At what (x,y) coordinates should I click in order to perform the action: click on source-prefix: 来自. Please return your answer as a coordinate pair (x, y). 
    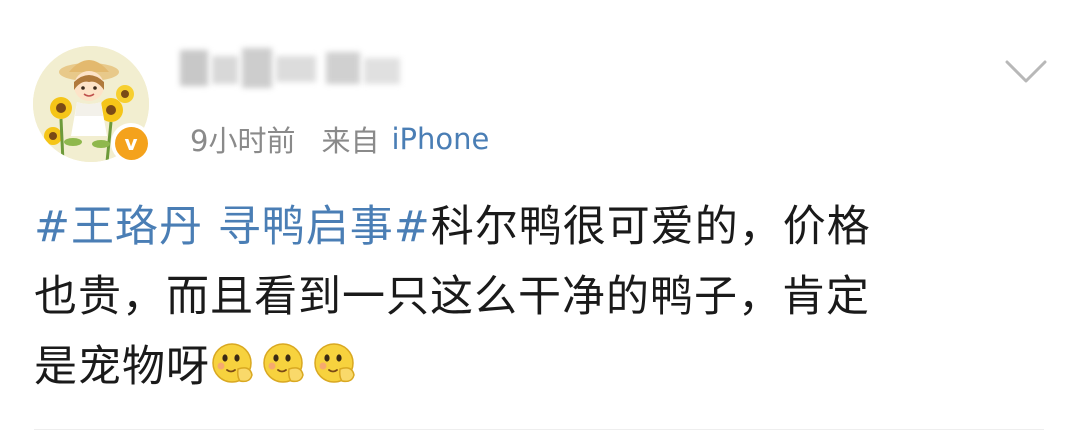
    Looking at the image, I should click on (350, 141).